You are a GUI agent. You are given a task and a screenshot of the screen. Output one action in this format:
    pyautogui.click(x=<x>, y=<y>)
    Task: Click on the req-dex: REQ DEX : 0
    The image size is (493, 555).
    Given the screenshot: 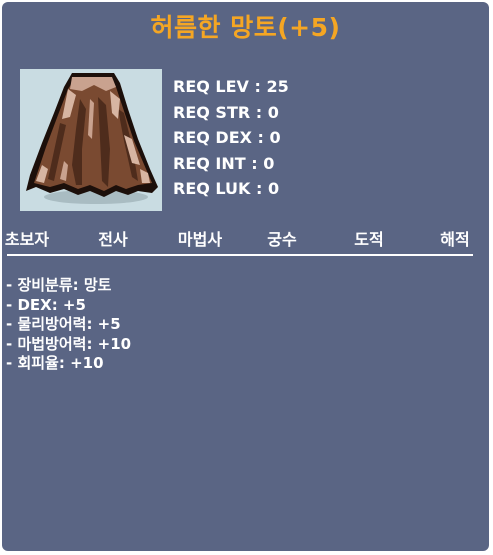 What is the action you would take?
    pyautogui.click(x=227, y=137)
    